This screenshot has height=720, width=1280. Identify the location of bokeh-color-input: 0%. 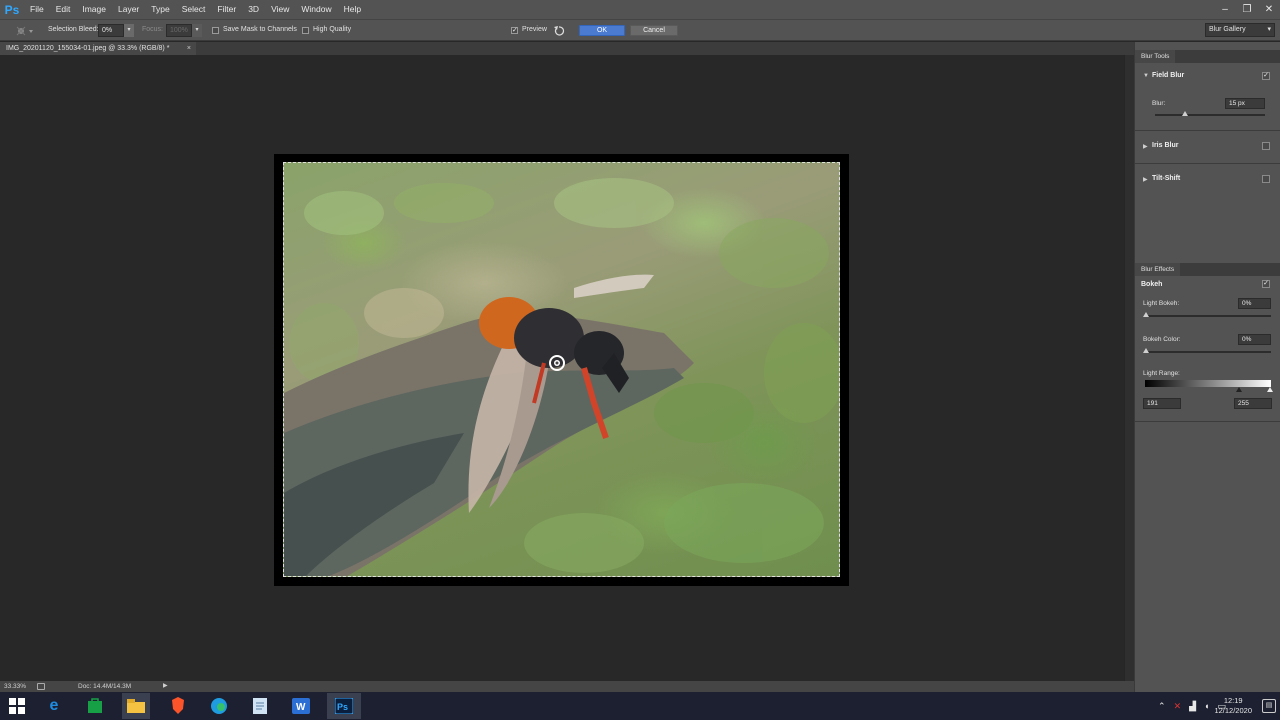
(1254, 339).